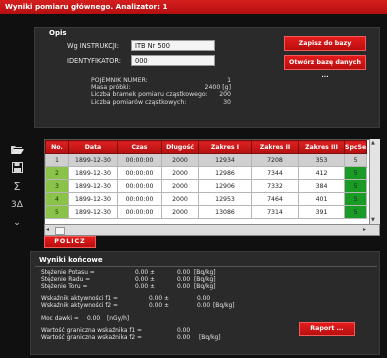 Image resolution: width=387 pixels, height=358 pixels. I want to click on thorium-label: Stężenie Toru =, so click(64, 287).